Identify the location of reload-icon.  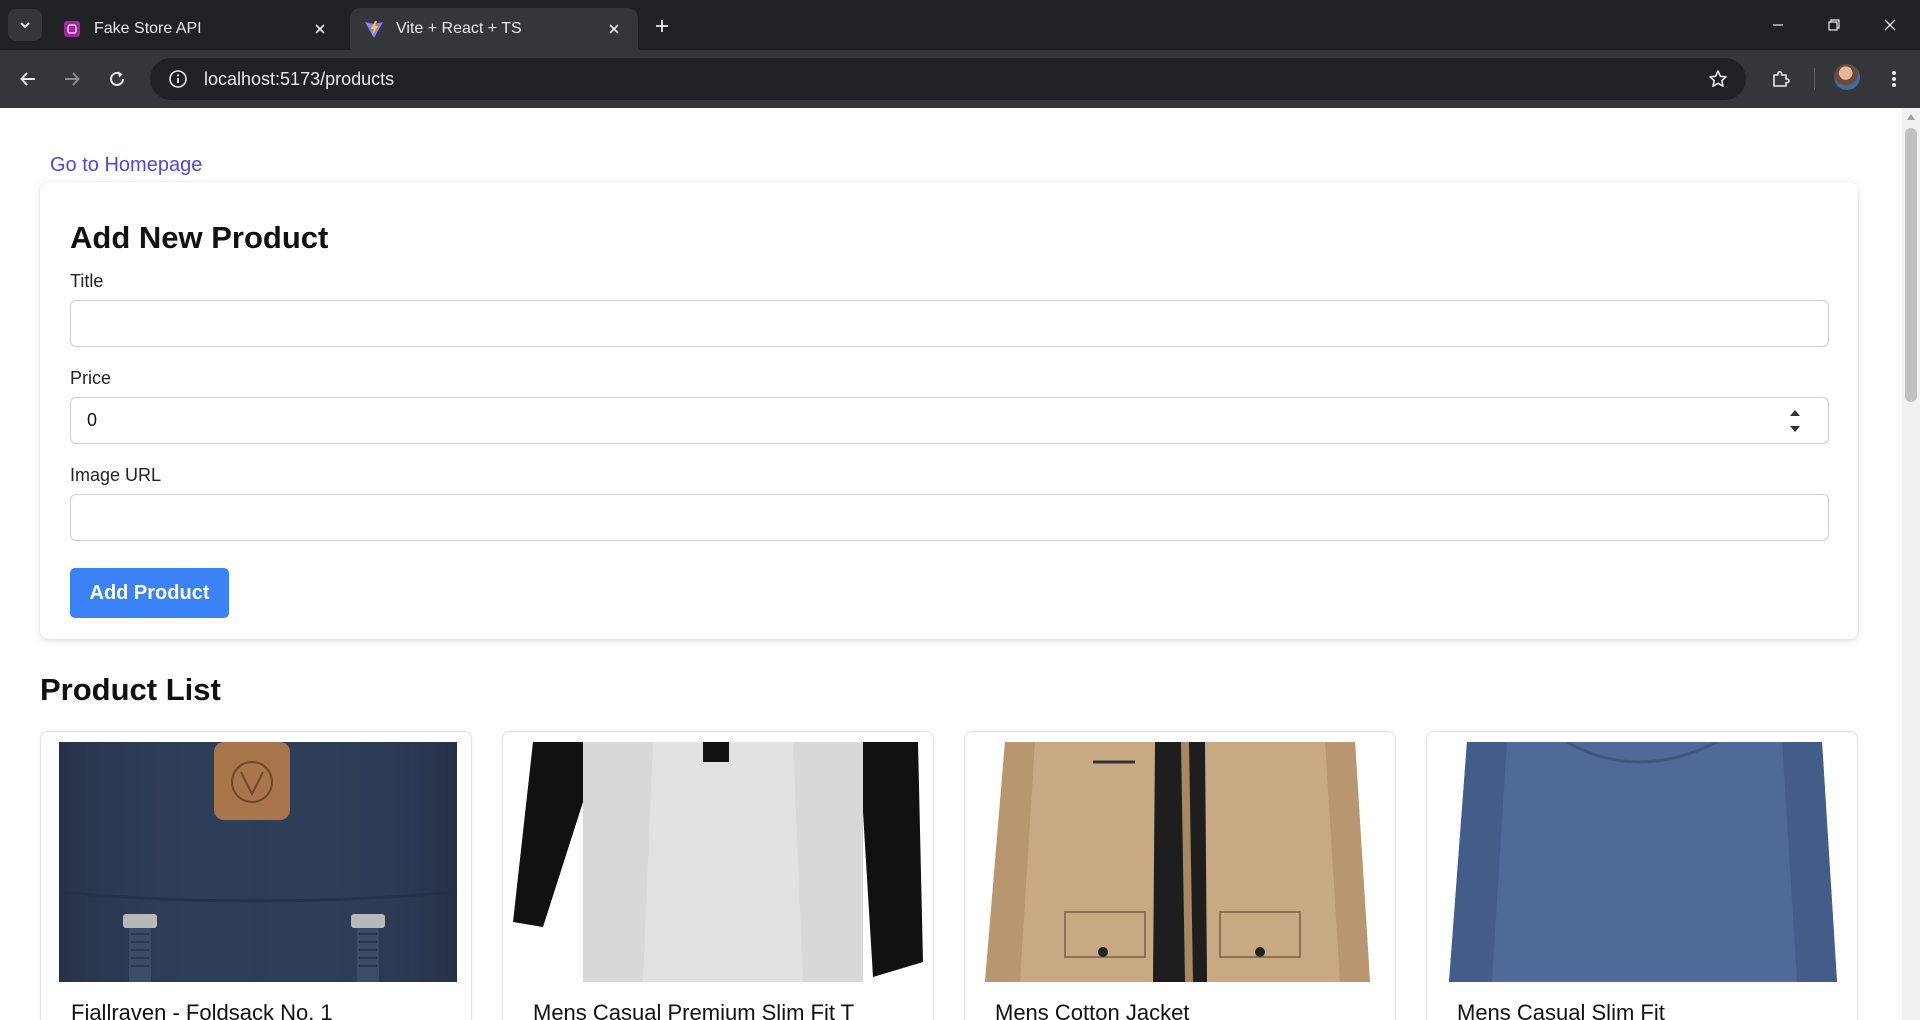
(117, 78).